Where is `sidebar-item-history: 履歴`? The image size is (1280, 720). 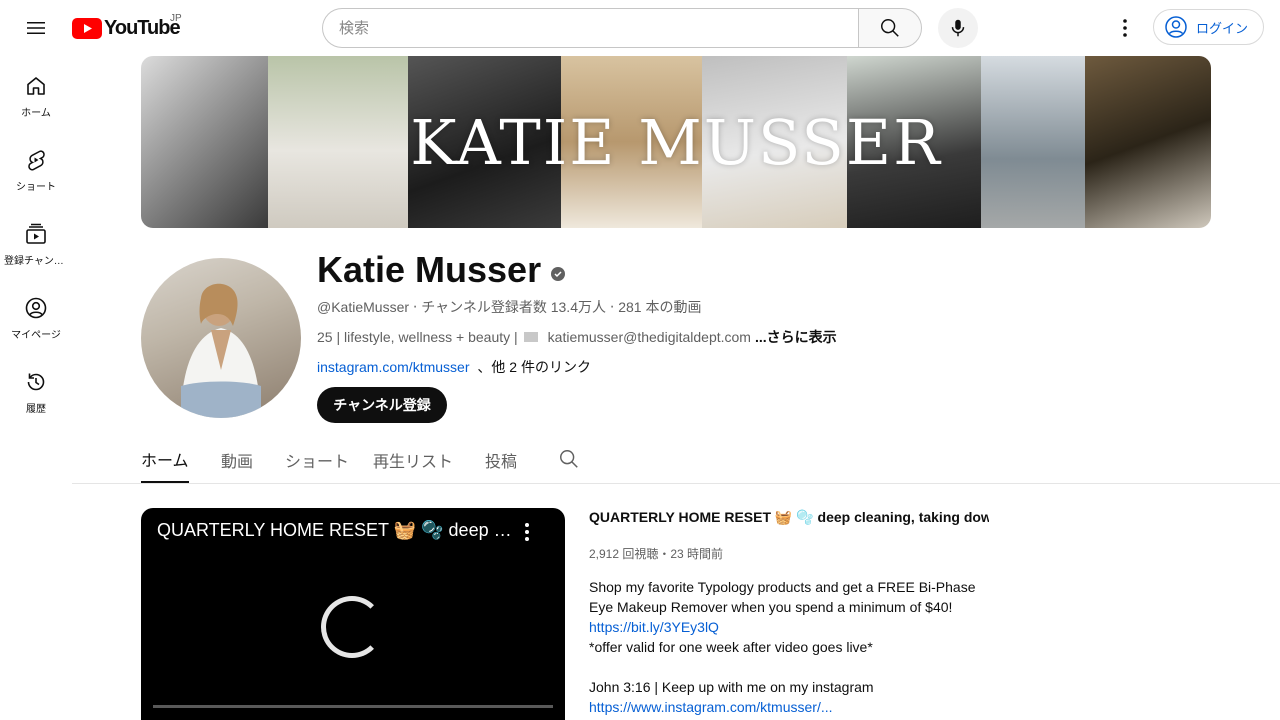 sidebar-item-history: 履歴 is located at coordinates (36, 389).